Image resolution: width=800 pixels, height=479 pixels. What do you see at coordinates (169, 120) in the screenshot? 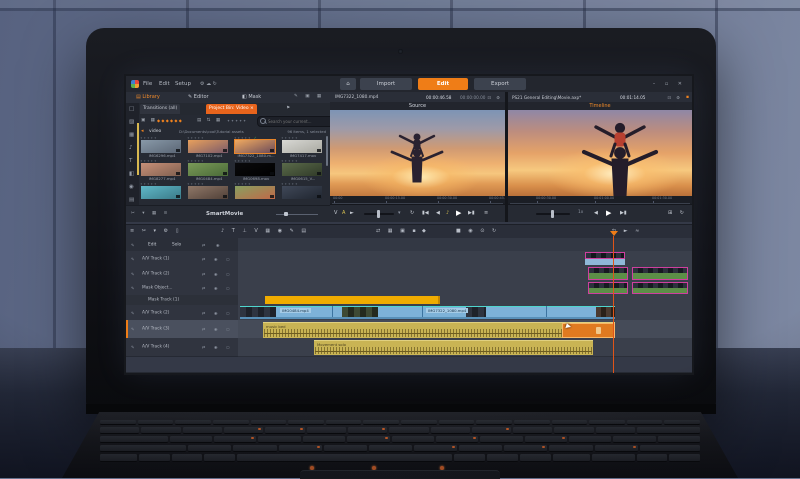
I see `media-filter-icons: ◆ ◆ ◆ ◆ ◆ ◆` at bounding box center [169, 120].